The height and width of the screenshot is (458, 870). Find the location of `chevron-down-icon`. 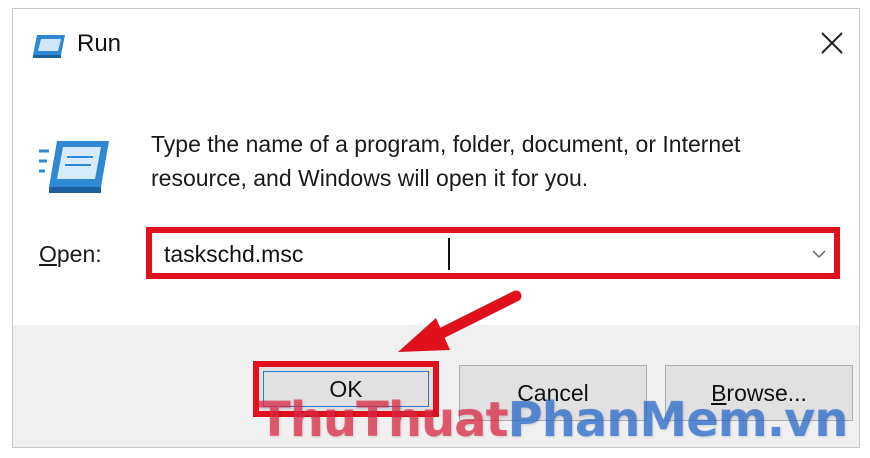

chevron-down-icon is located at coordinates (819, 254).